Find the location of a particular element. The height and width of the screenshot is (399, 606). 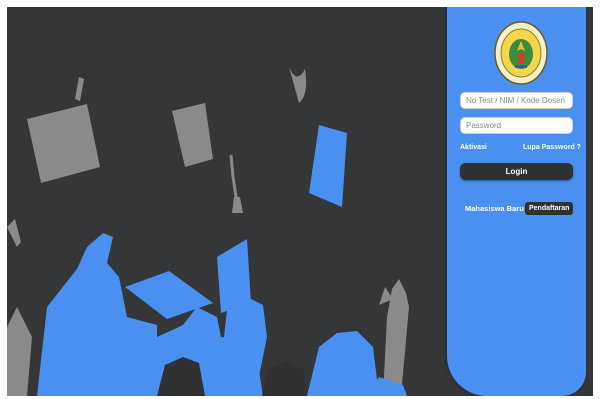

registration-button: Pendaftaran is located at coordinates (549, 208).